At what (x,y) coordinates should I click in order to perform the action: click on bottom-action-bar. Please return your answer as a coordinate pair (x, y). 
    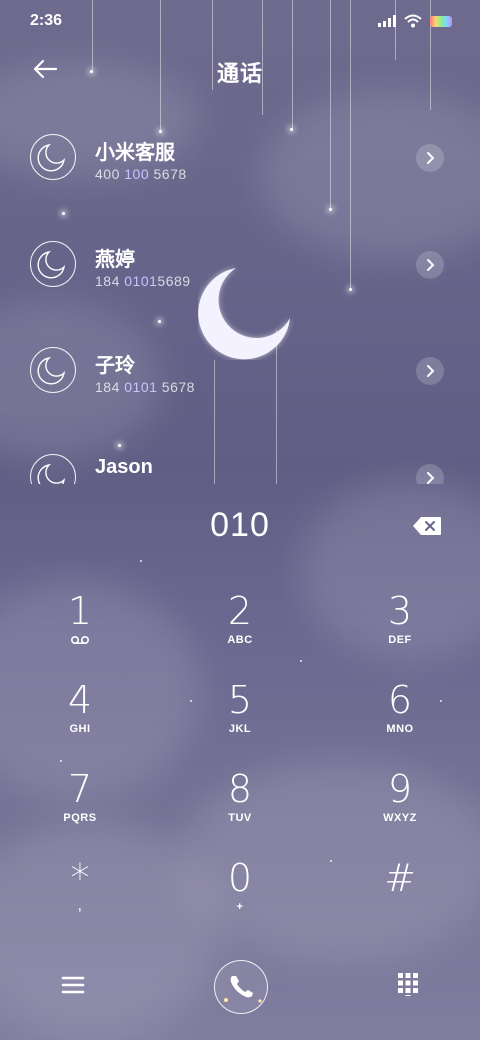
    Looking at the image, I should click on (240, 987).